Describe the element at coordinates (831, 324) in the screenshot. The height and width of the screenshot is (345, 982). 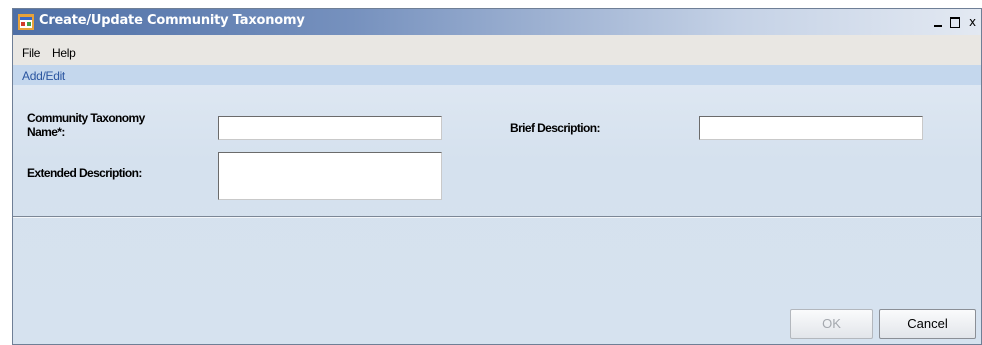
I see `ok-button: OK` at that location.